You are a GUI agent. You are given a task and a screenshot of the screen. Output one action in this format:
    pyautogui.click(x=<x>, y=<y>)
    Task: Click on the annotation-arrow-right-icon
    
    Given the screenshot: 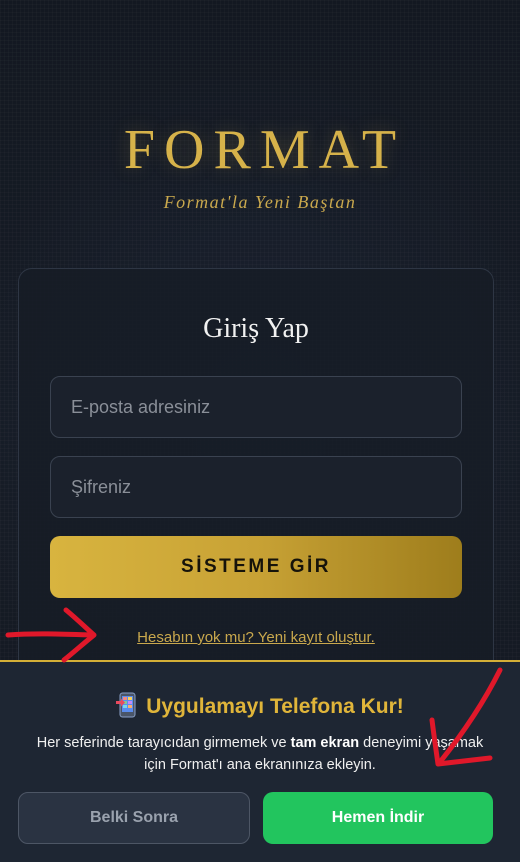 What is the action you would take?
    pyautogui.click(x=51, y=635)
    